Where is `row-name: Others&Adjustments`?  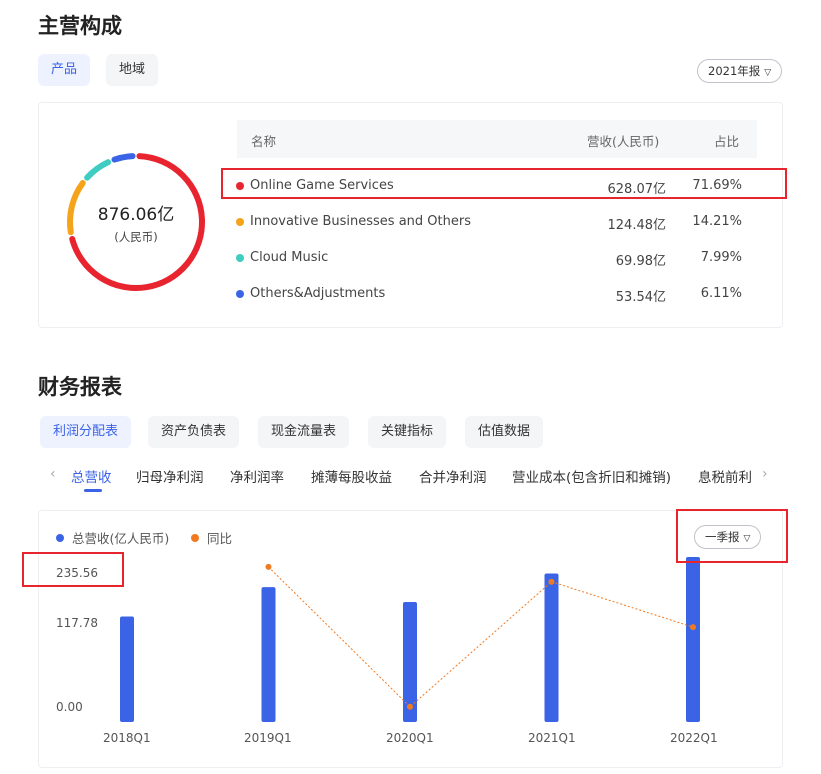 row-name: Others&Adjustments is located at coordinates (318, 293).